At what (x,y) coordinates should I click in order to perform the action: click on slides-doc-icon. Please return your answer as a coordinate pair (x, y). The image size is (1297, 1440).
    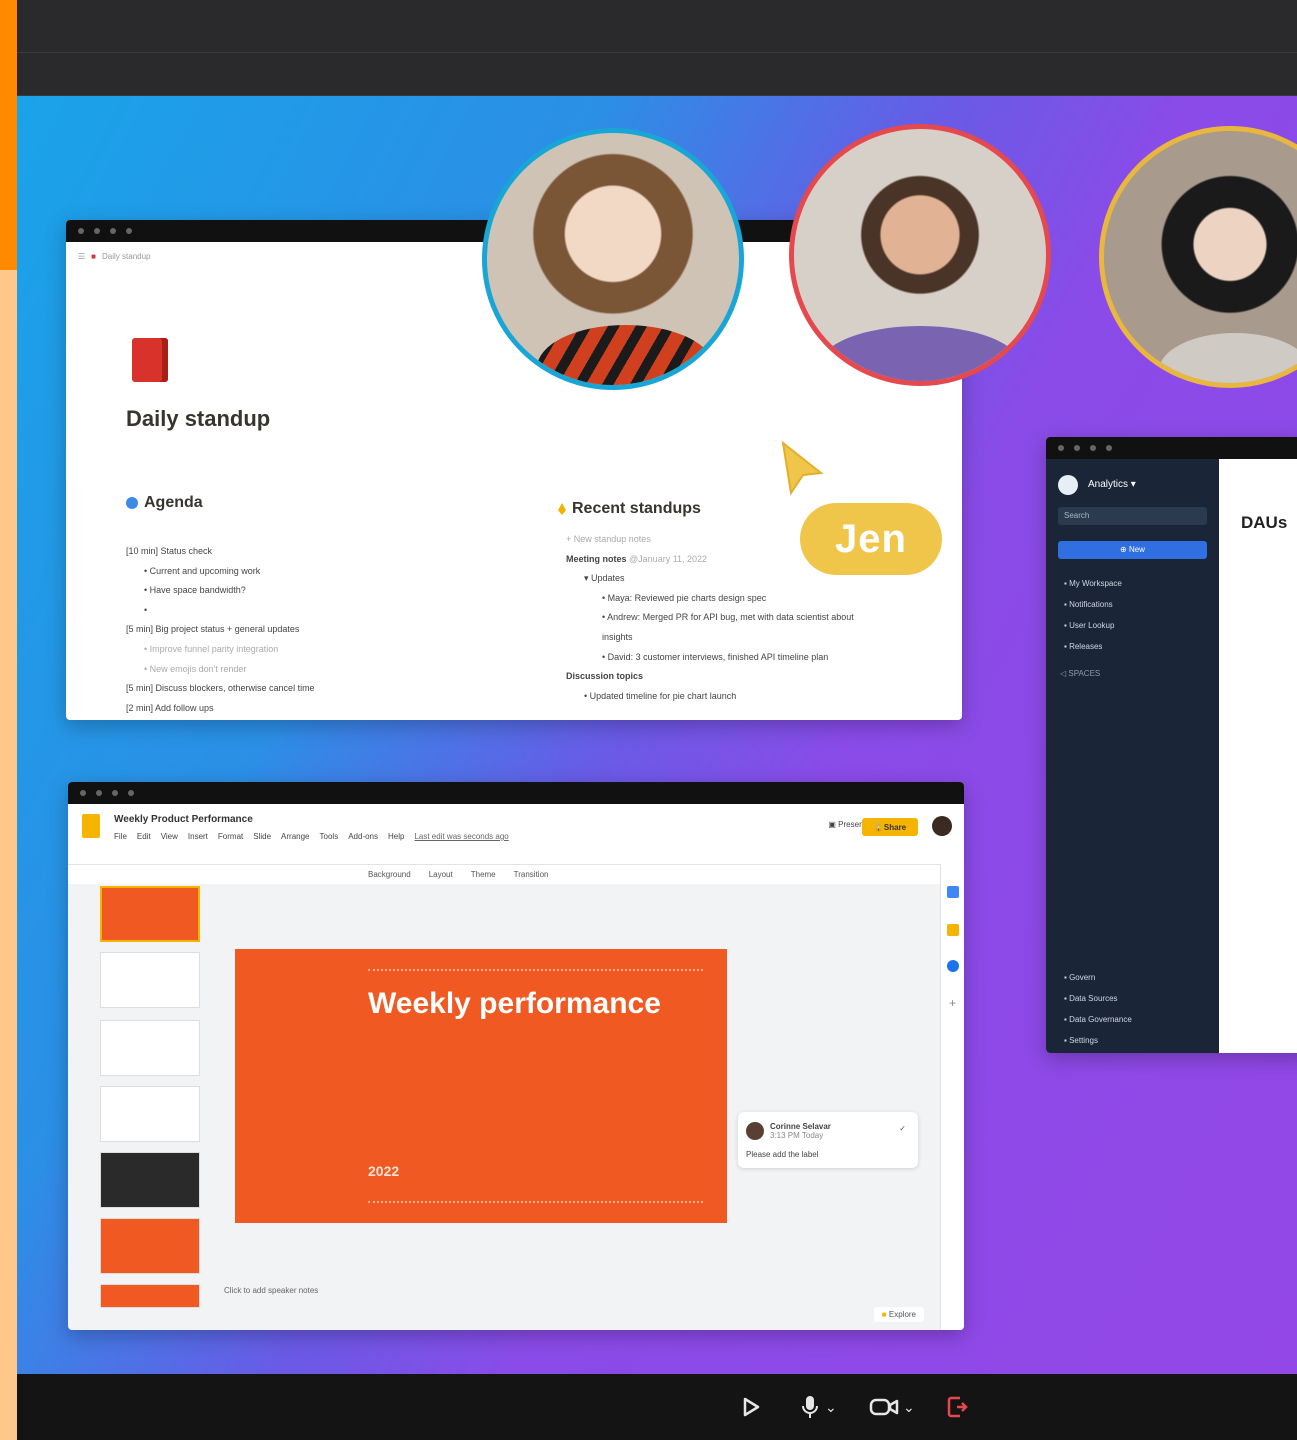
    Looking at the image, I should click on (91, 826).